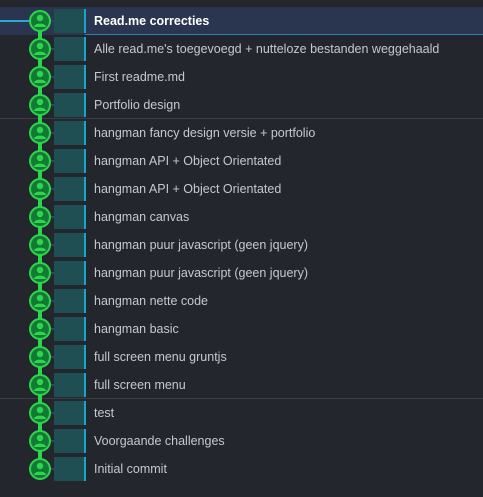  I want to click on commit-message: hangman nette code, so click(151, 301).